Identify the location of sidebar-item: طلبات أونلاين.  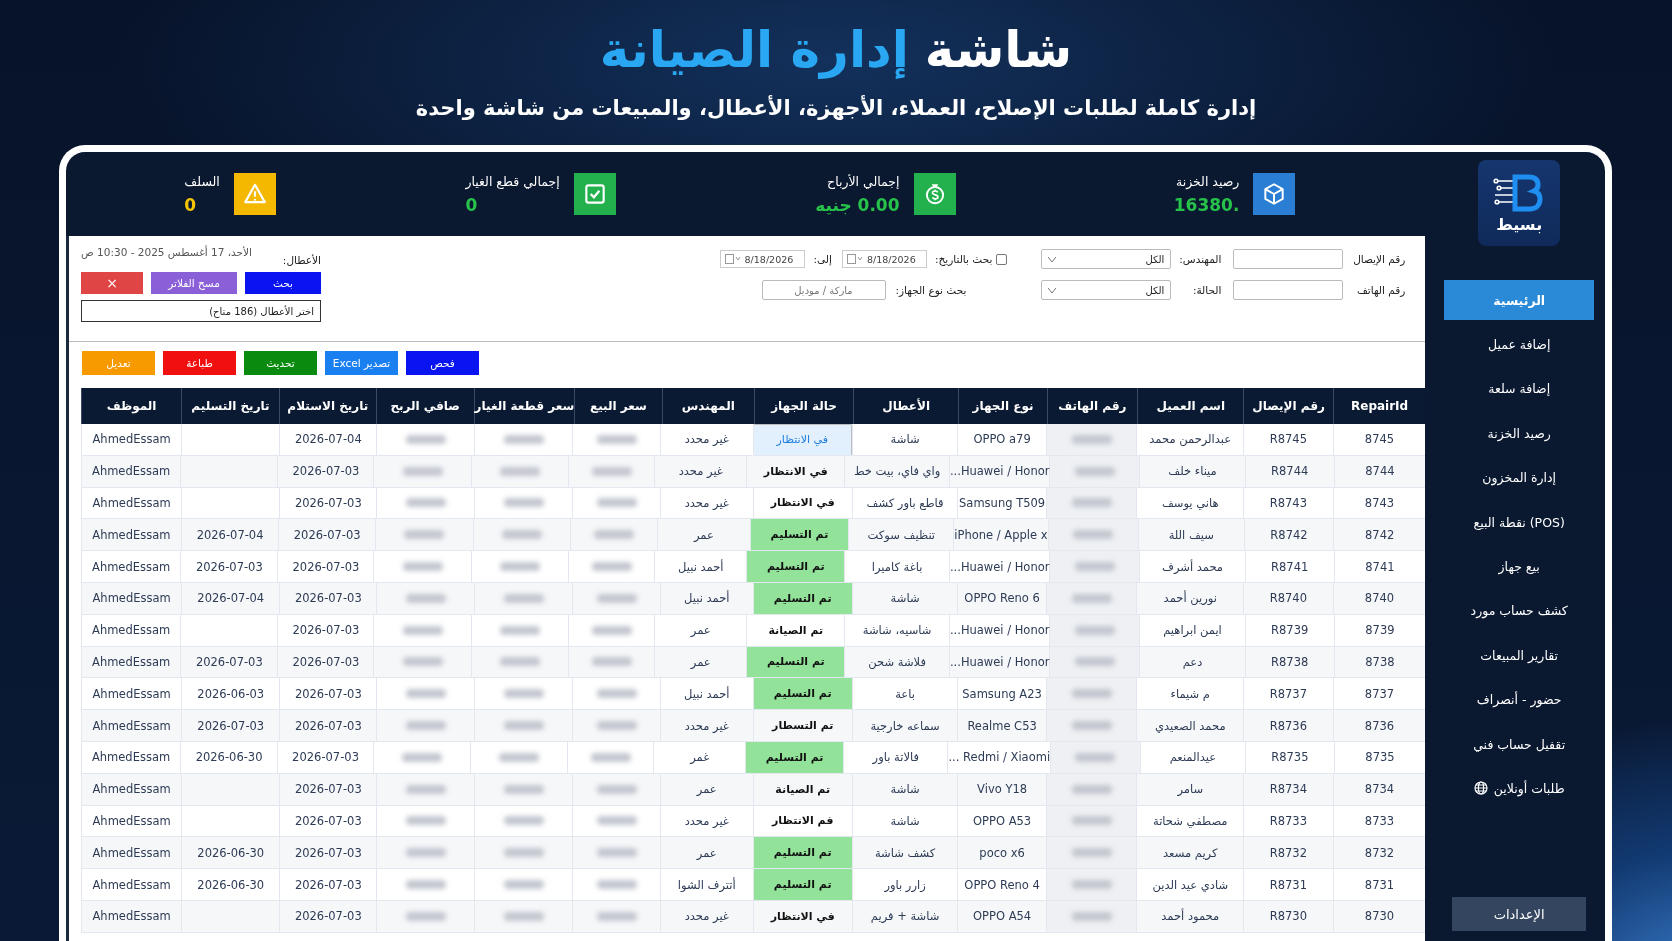
(1519, 788).